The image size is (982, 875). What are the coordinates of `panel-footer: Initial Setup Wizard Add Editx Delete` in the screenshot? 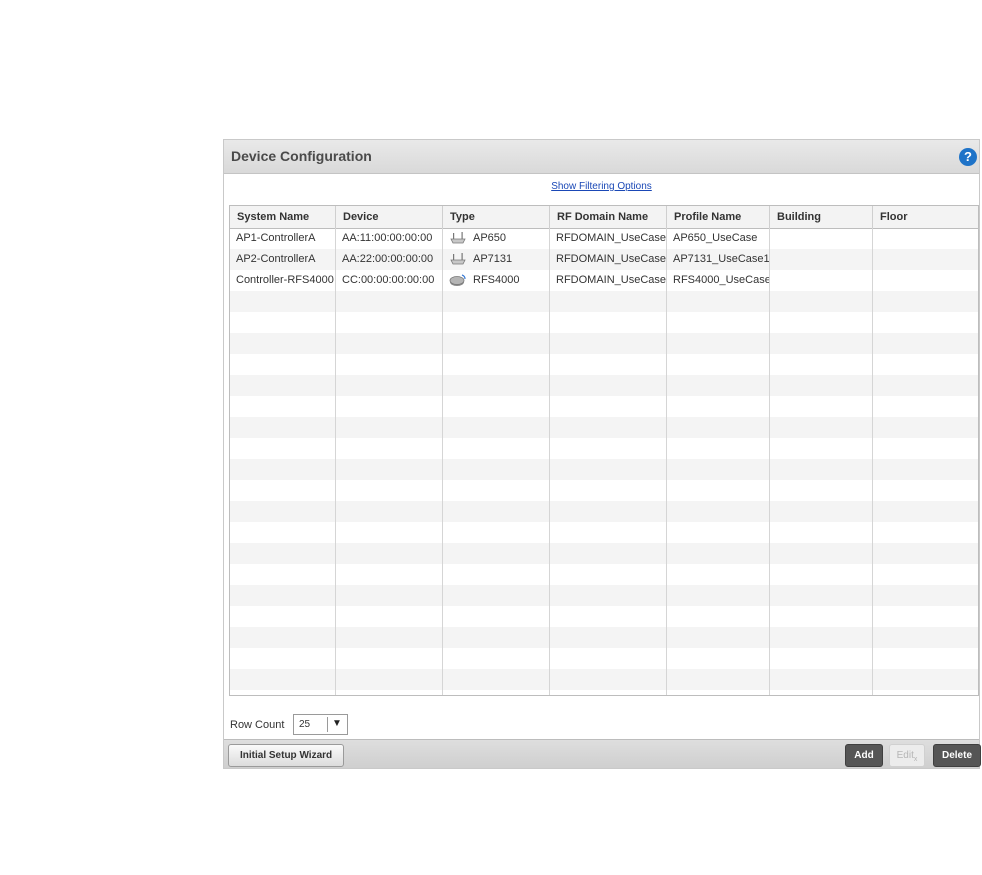 It's located at (602, 753).